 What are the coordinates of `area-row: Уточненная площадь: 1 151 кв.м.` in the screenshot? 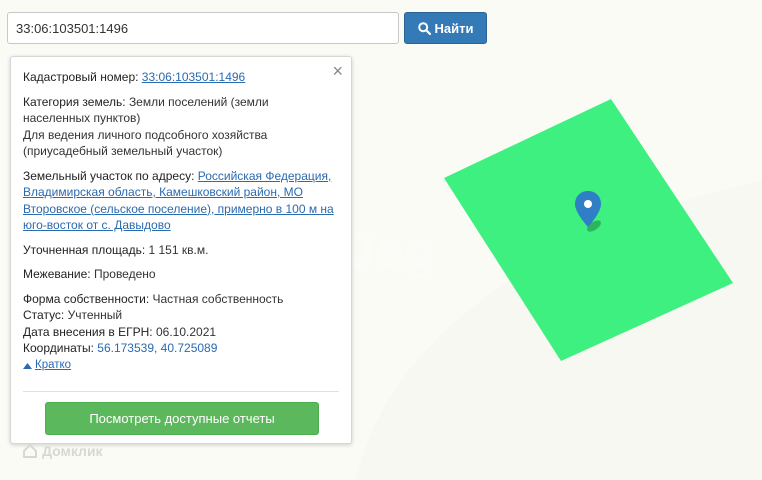 It's located at (179, 250).